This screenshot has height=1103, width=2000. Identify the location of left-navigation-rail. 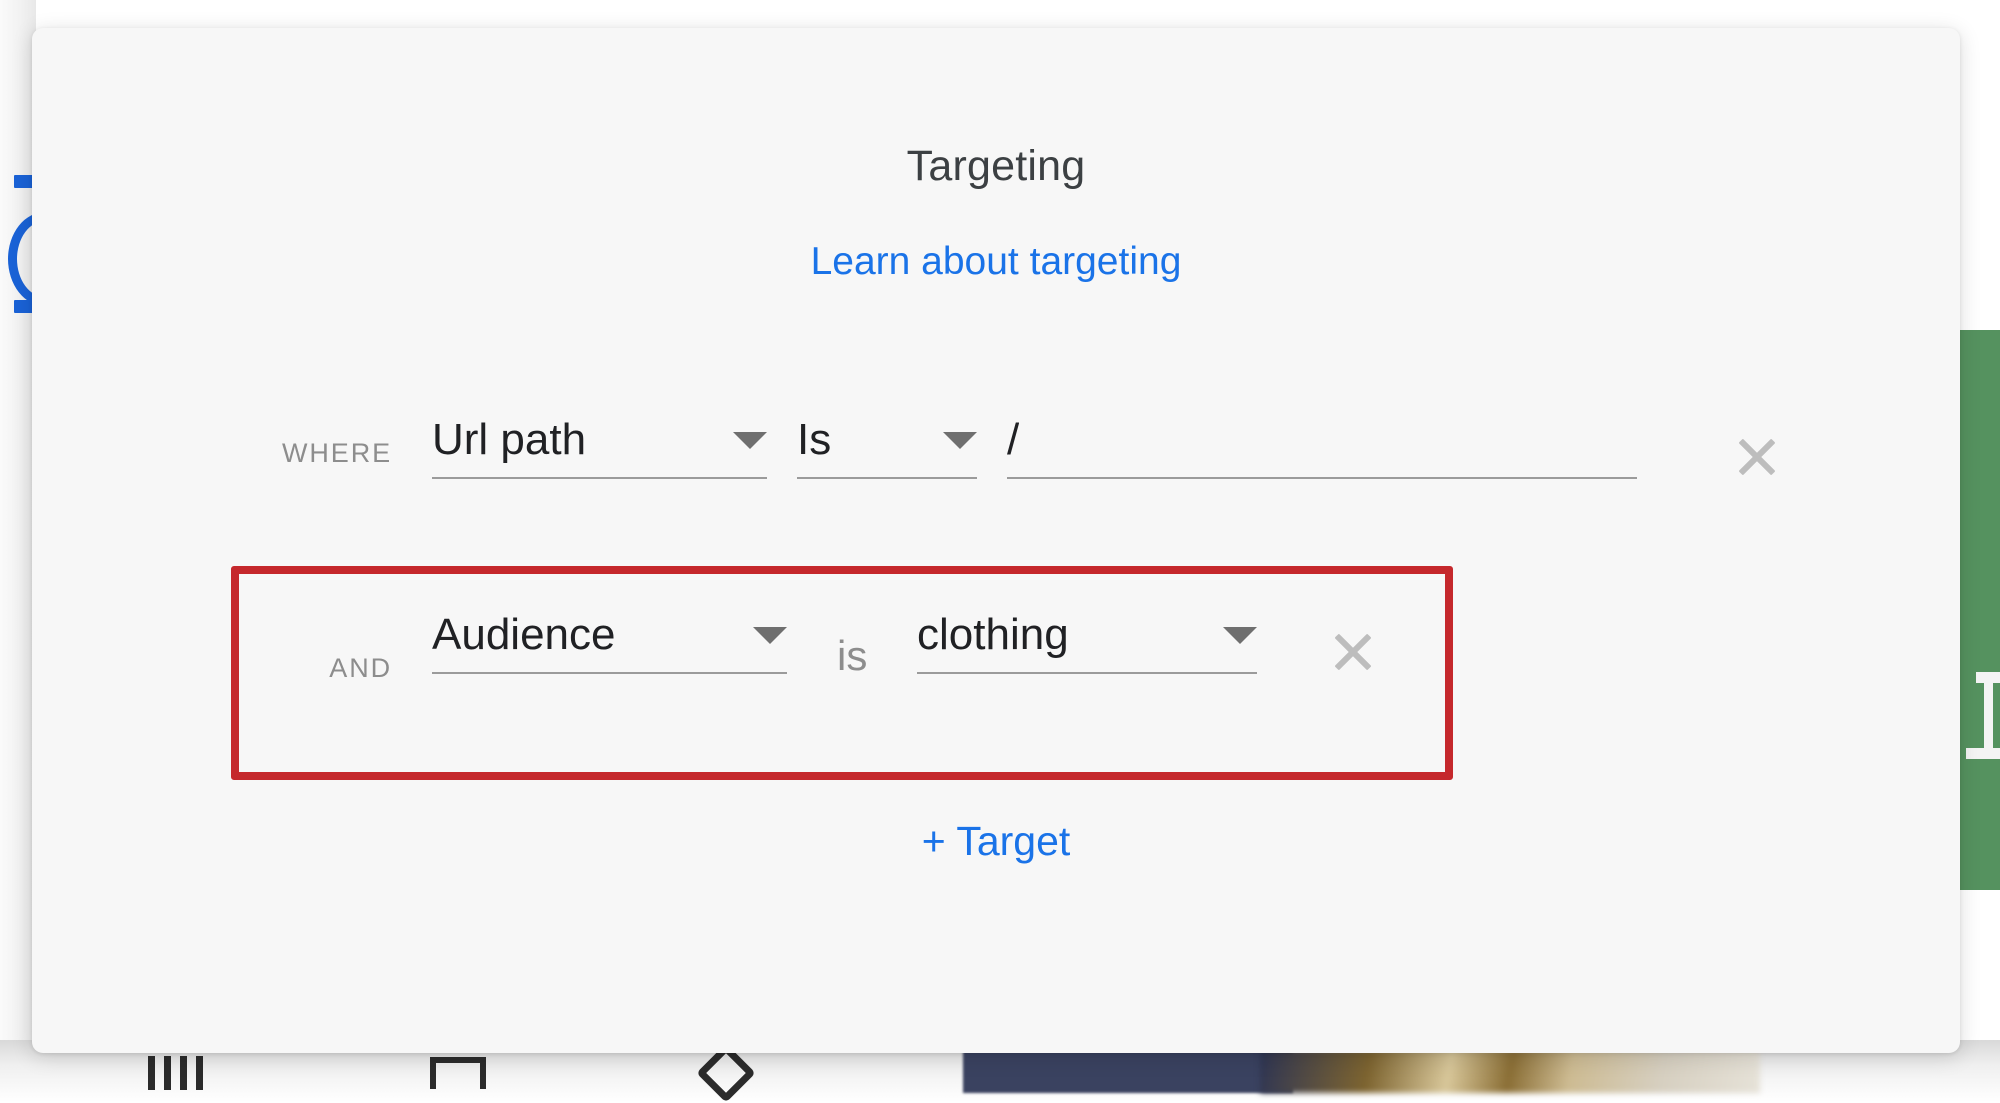
(18, 531).